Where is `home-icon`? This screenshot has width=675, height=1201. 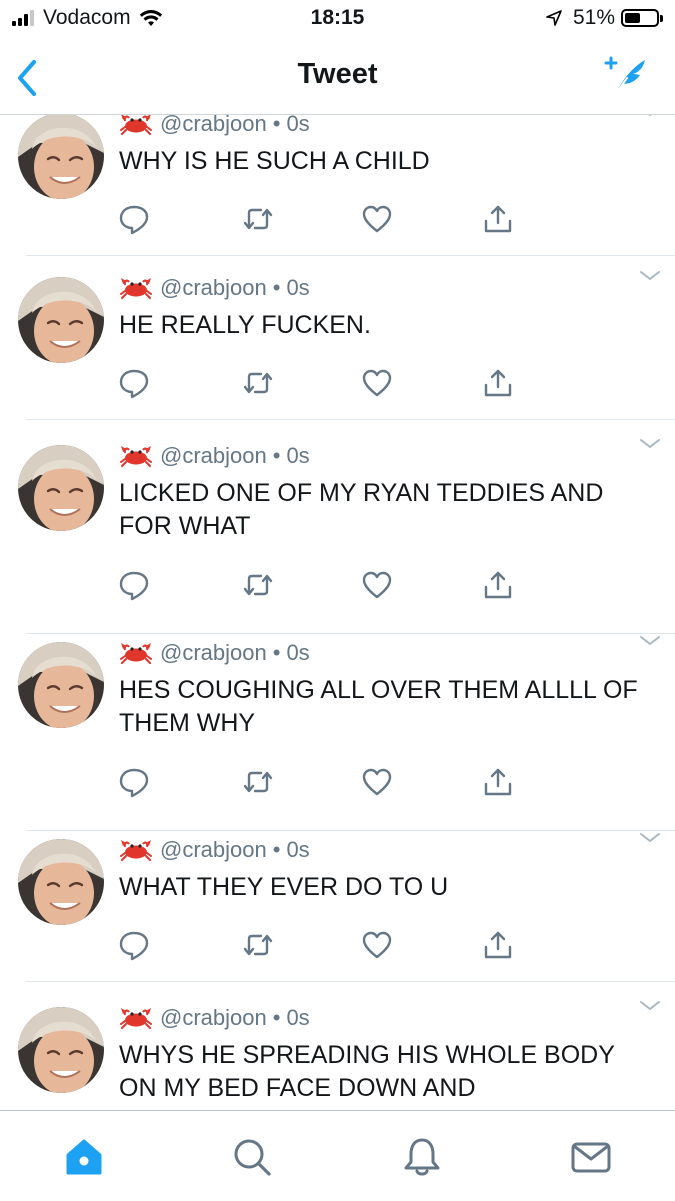
home-icon is located at coordinates (84, 1157).